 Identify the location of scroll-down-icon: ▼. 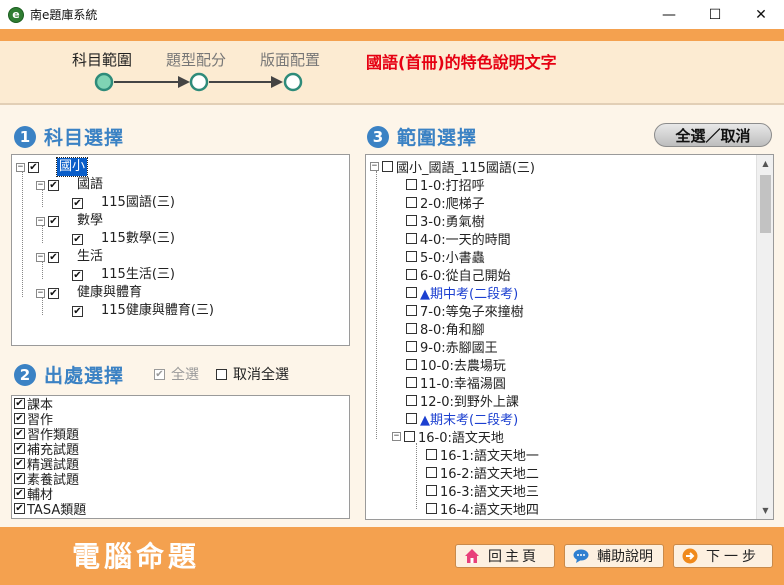
(765, 510).